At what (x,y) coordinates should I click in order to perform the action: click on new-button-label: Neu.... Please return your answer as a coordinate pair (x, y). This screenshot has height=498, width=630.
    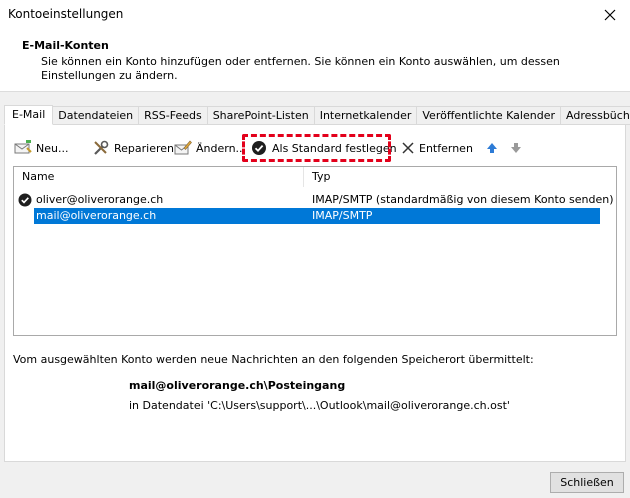
    Looking at the image, I should click on (52, 148).